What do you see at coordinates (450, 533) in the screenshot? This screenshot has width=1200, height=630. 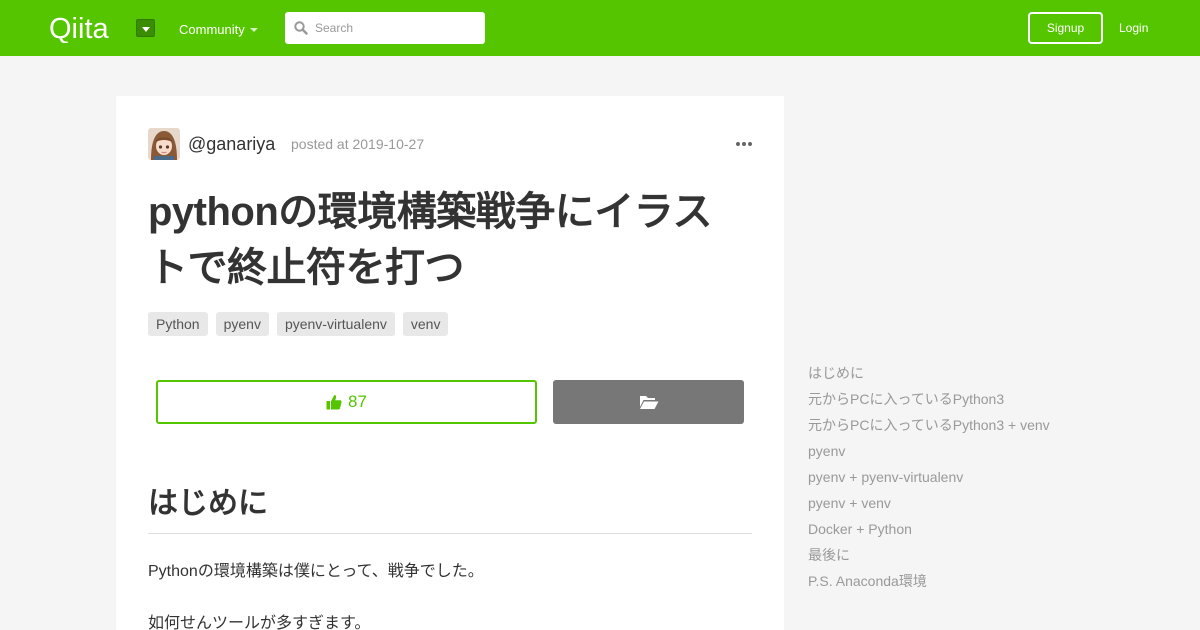 I see `heading-divider` at bounding box center [450, 533].